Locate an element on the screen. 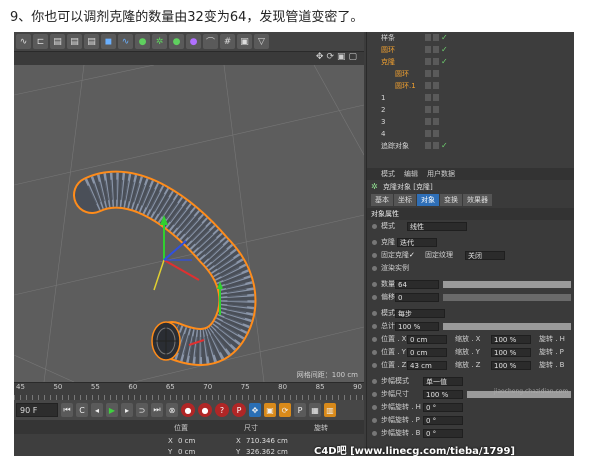 The height and width of the screenshot is (460, 596). tab-basic: 基本 is located at coordinates (382, 200).